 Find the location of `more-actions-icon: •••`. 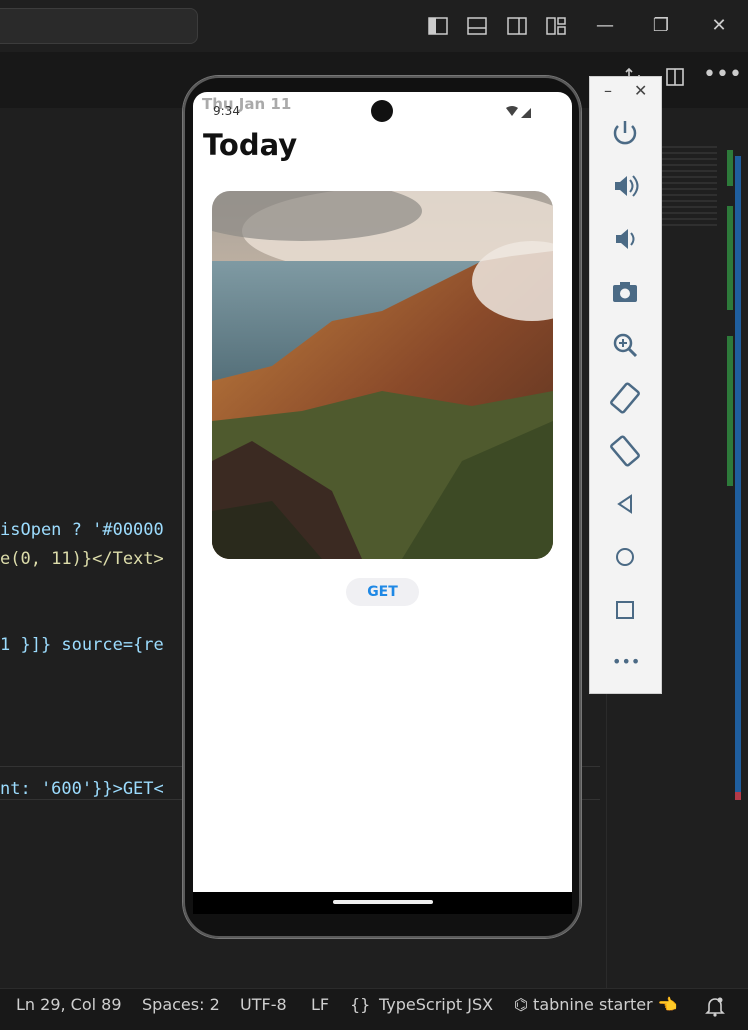

more-actions-icon: ••• is located at coordinates (722, 74).